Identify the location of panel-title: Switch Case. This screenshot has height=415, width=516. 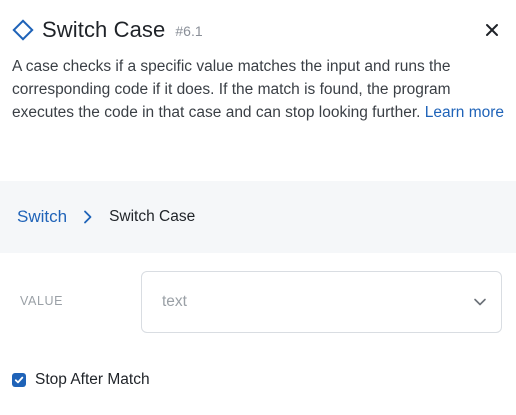
(104, 29).